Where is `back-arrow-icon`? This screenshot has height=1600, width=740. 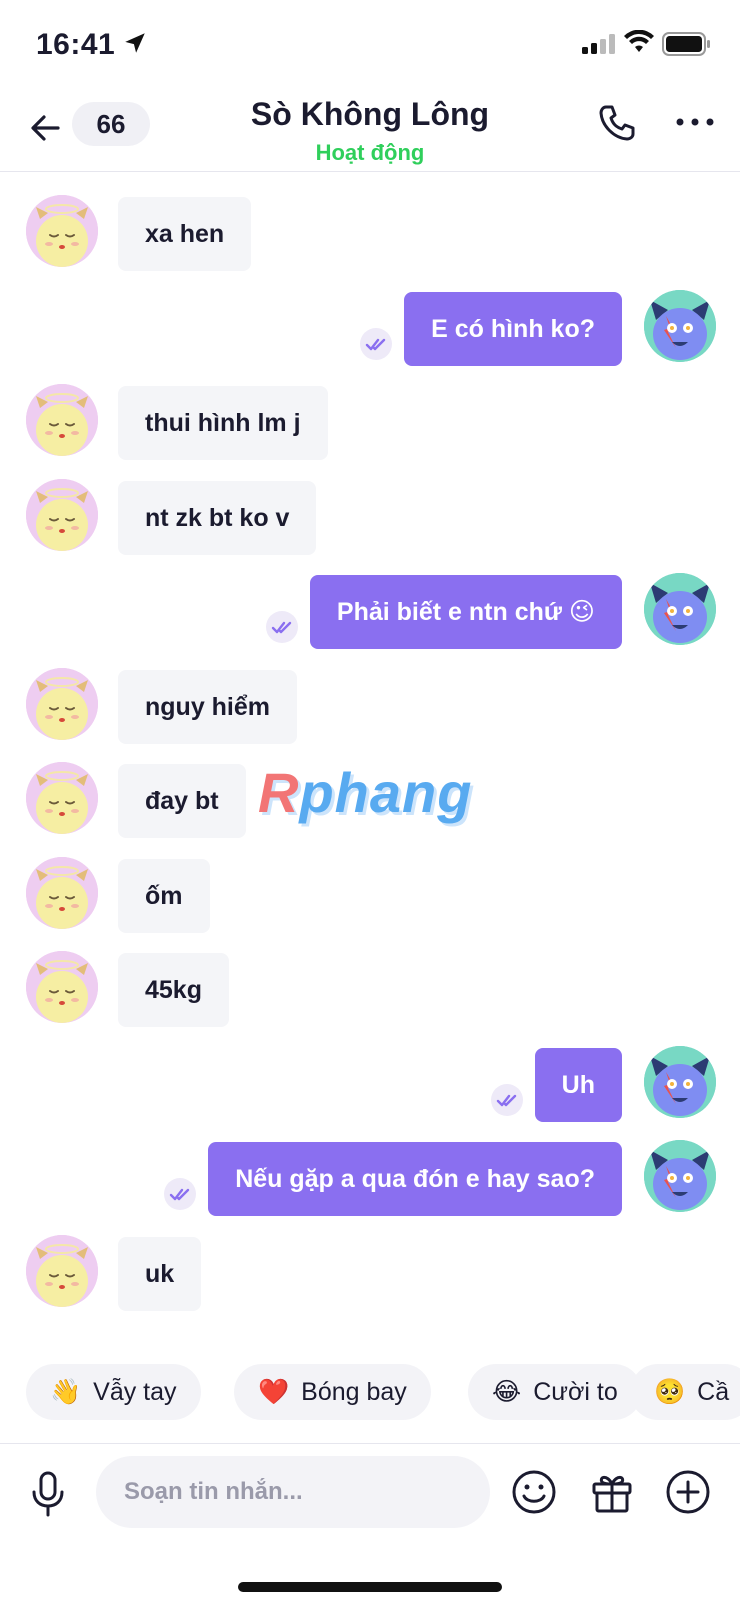 back-arrow-icon is located at coordinates (46, 128).